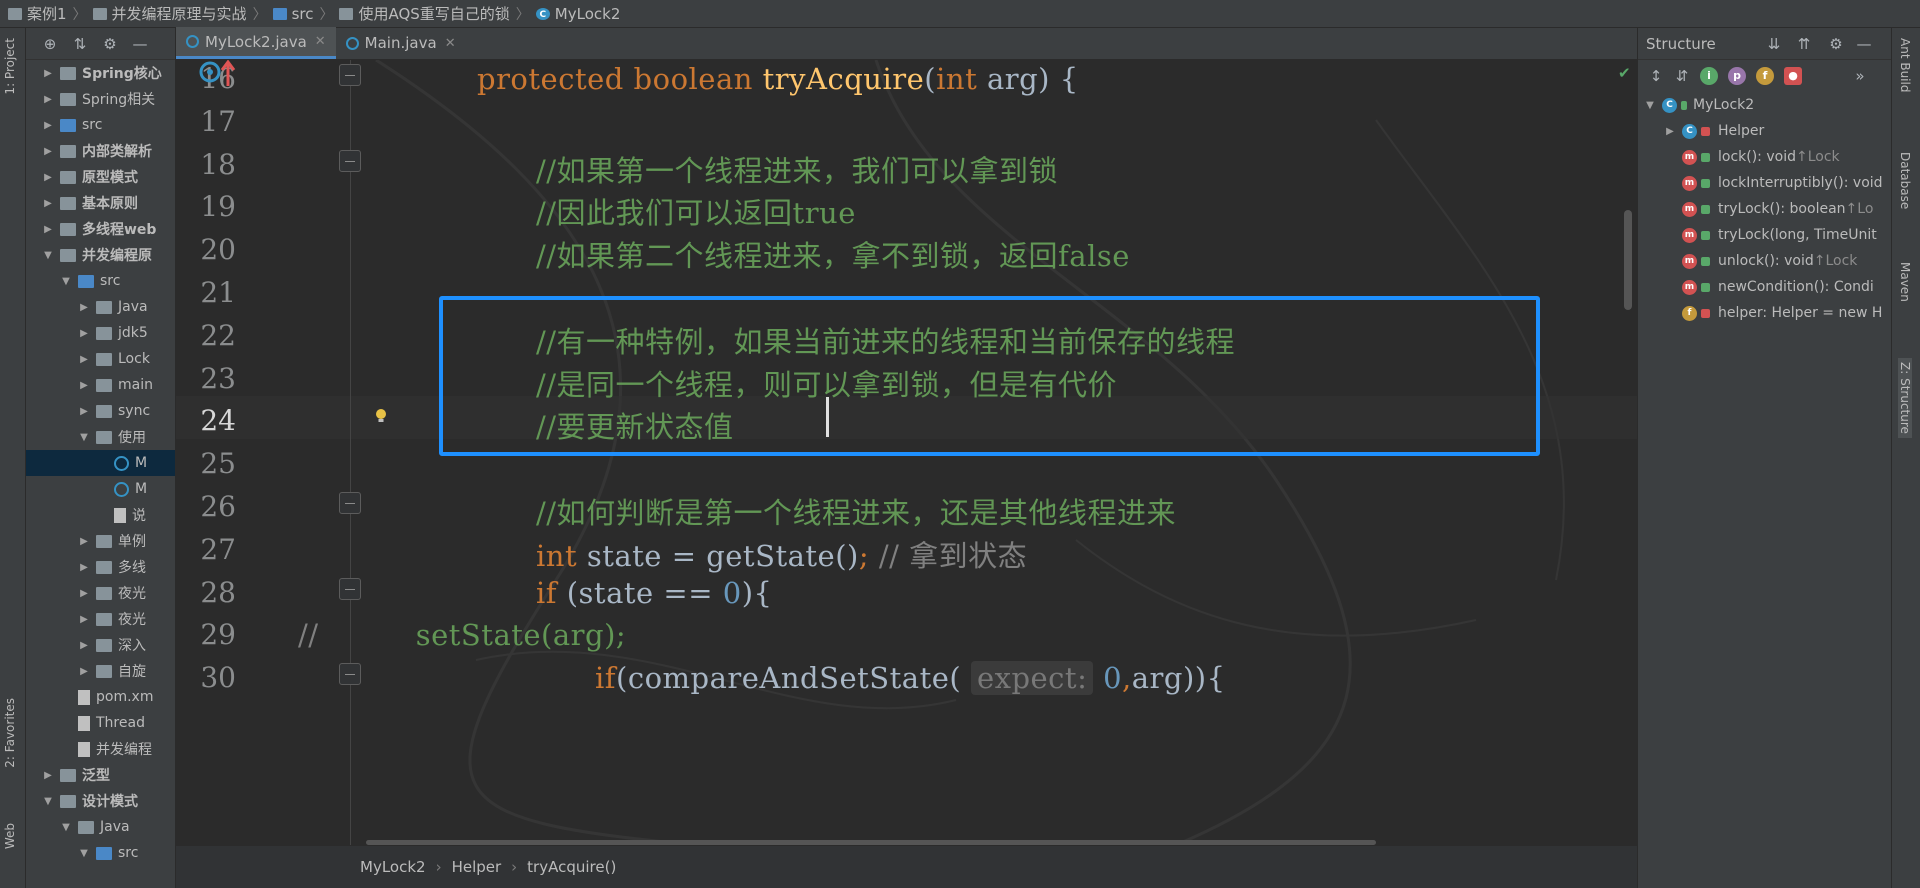 This screenshot has height=888, width=1920. What do you see at coordinates (1905, 180) in the screenshot?
I see `database-tool-button: Database` at bounding box center [1905, 180].